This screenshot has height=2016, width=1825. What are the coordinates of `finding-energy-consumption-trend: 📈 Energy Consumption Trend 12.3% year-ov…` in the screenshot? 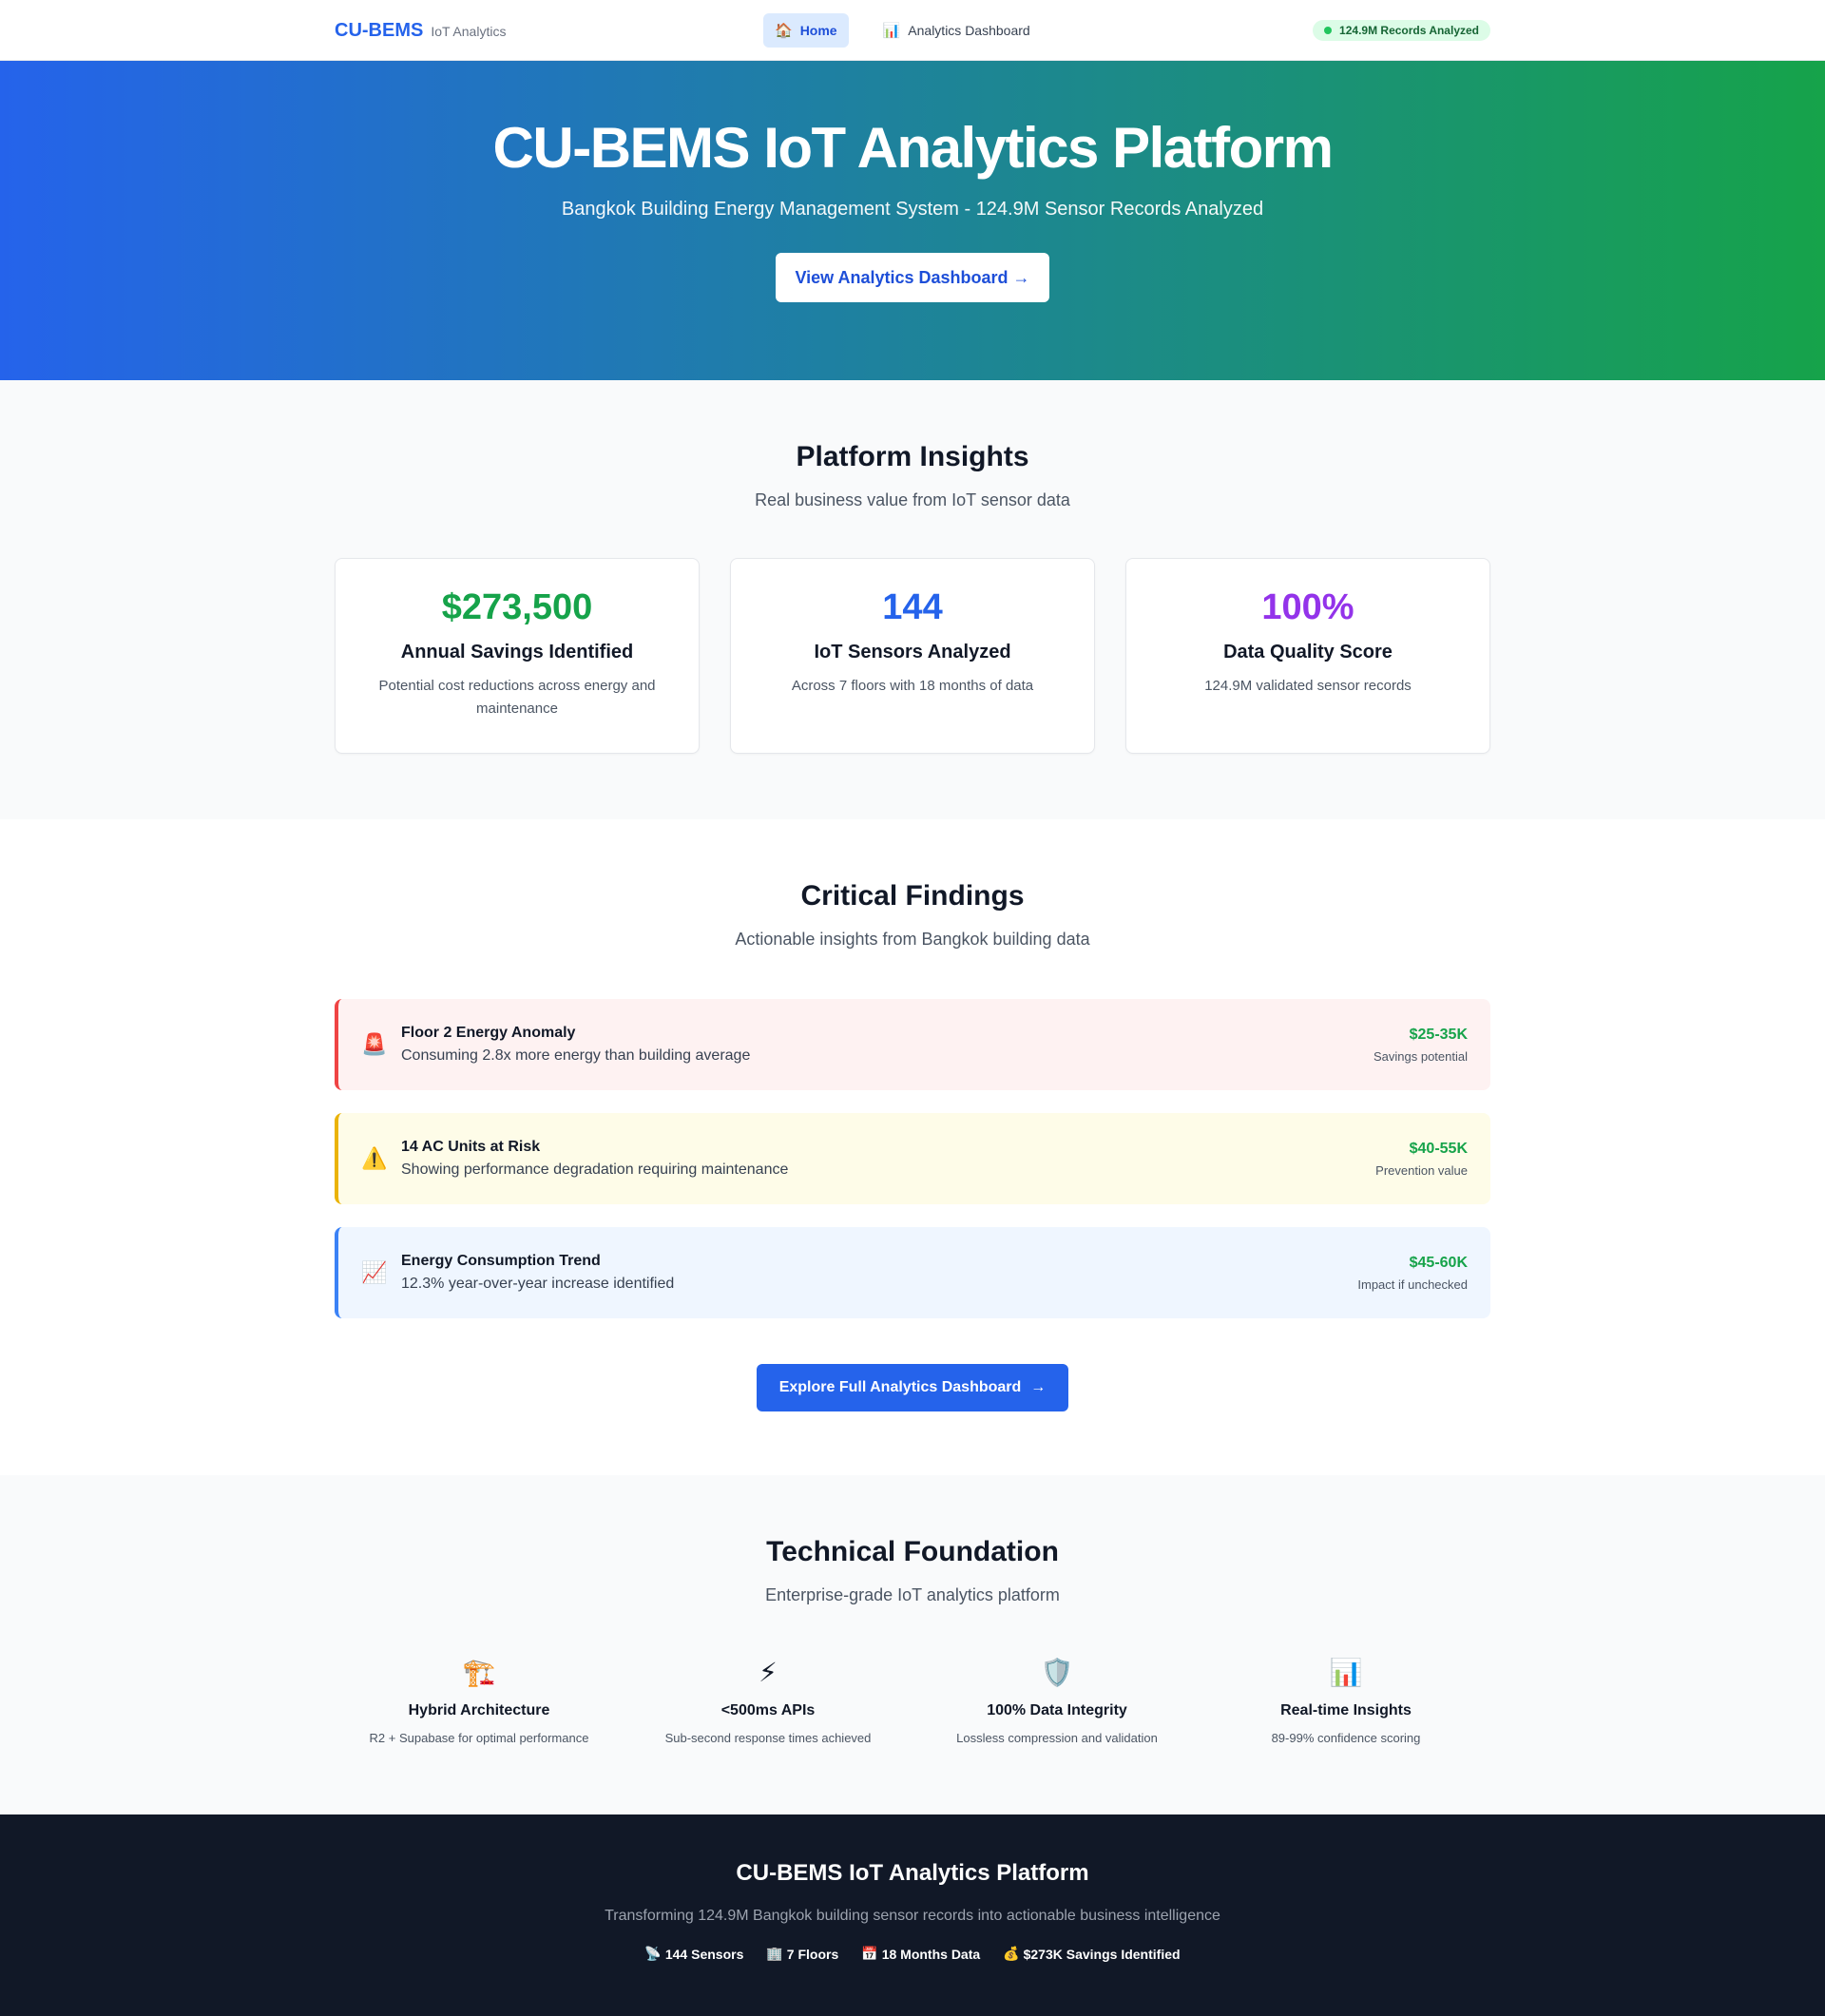 It's located at (912, 1272).